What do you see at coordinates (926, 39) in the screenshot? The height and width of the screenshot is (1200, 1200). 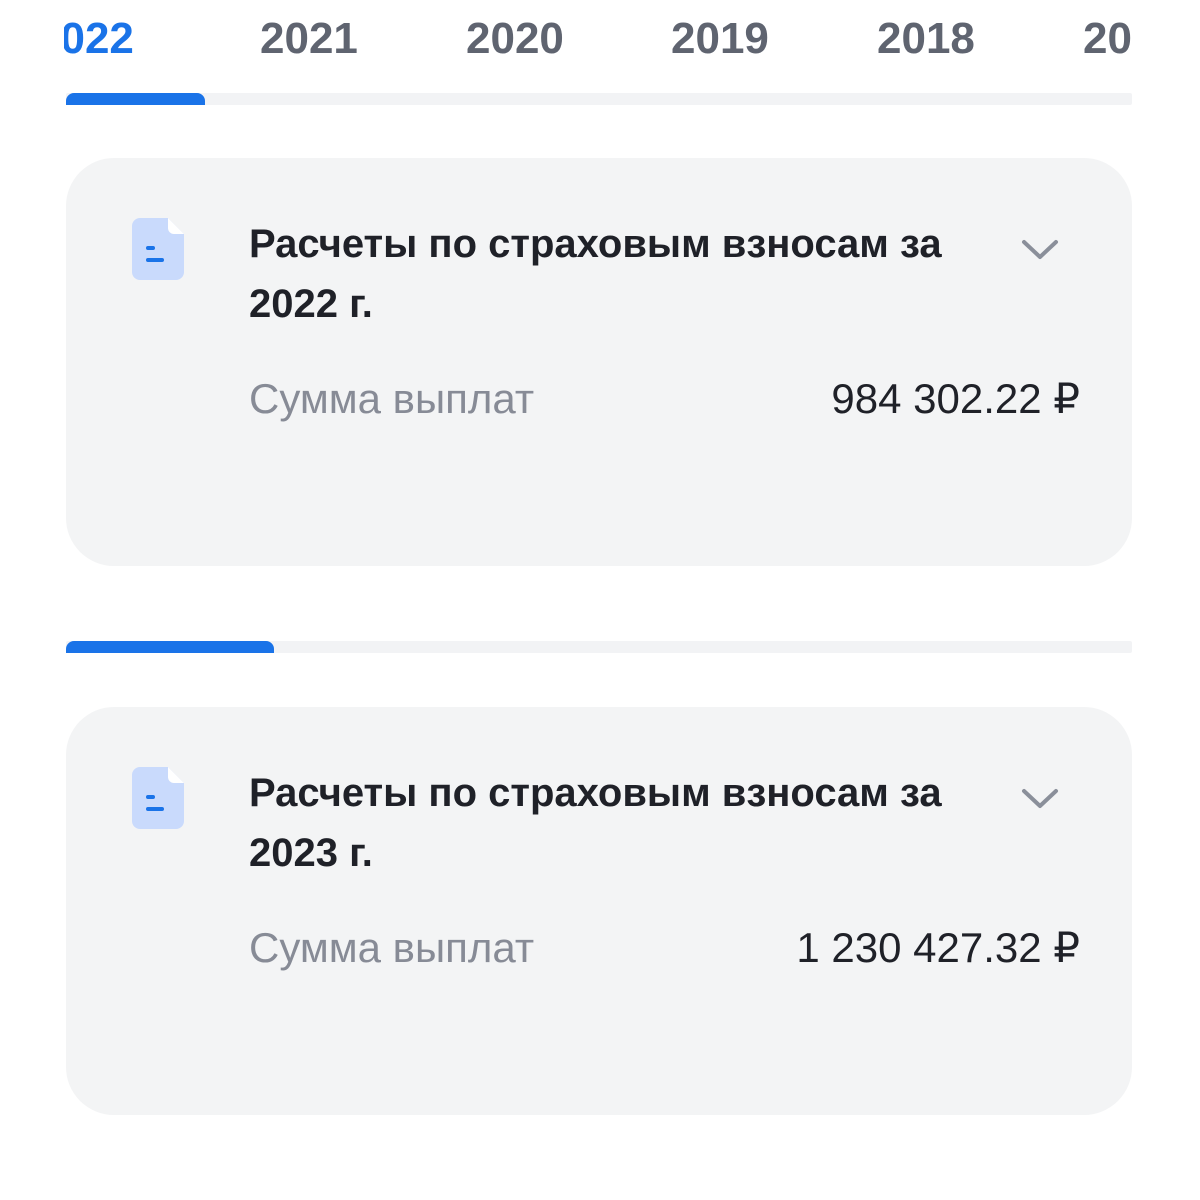 I see `tab-year-2018: 2018` at bounding box center [926, 39].